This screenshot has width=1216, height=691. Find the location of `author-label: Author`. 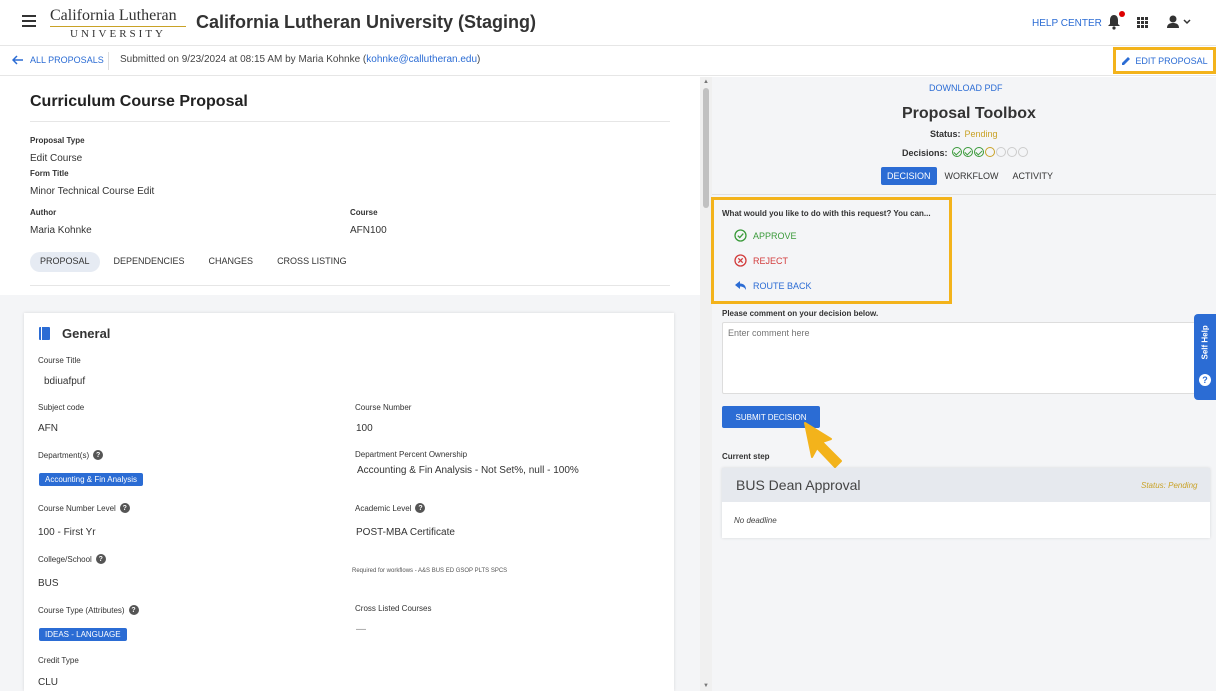

author-label: Author is located at coordinates (43, 212).